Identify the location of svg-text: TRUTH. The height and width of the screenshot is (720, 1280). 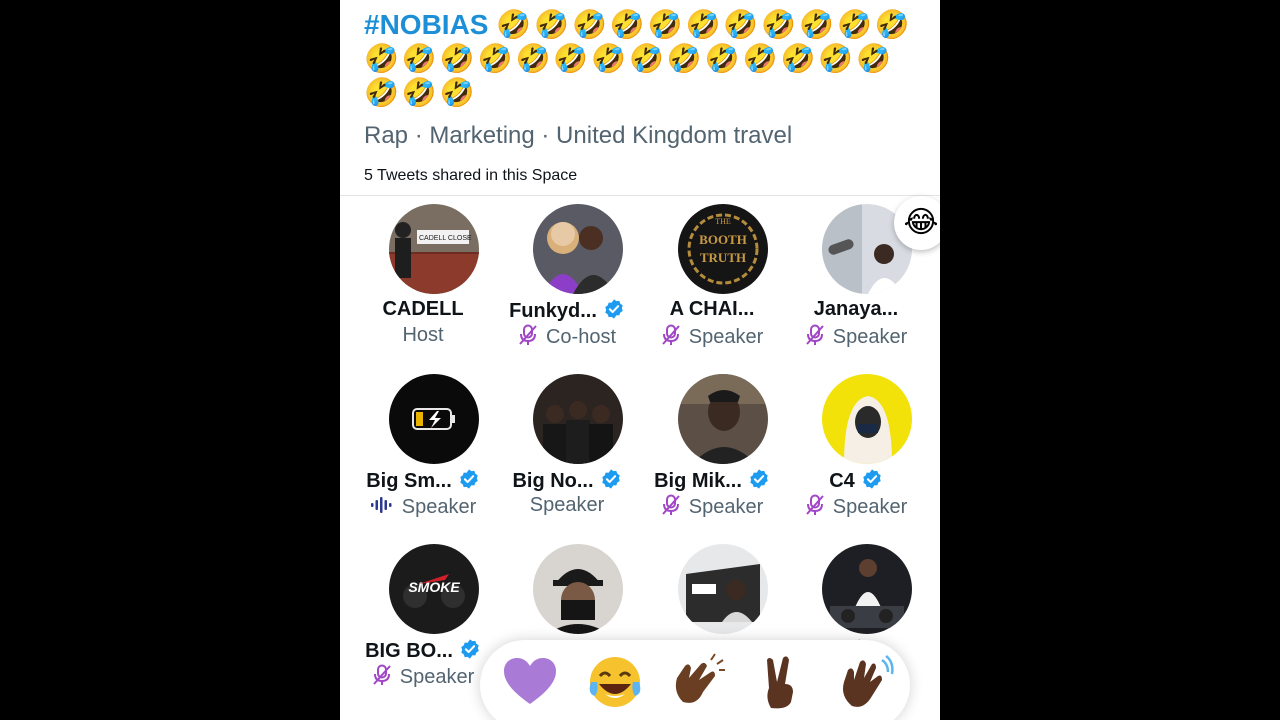
(723, 257).